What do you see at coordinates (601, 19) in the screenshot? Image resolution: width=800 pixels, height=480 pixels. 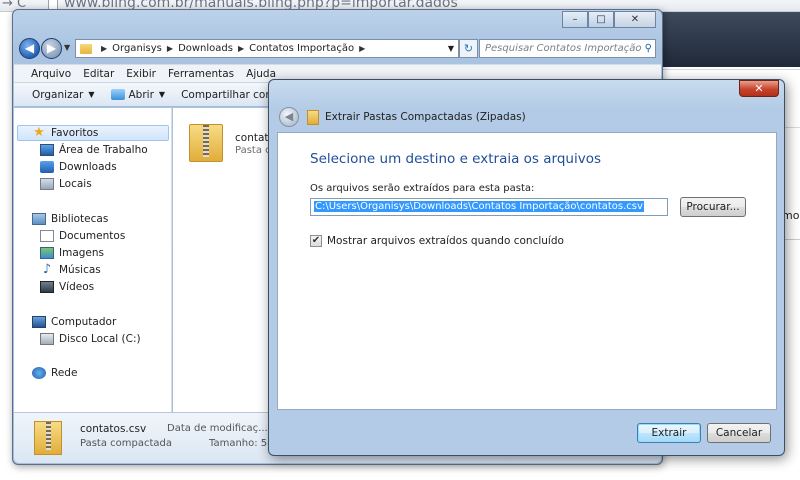 I see `maximize-button: □` at bounding box center [601, 19].